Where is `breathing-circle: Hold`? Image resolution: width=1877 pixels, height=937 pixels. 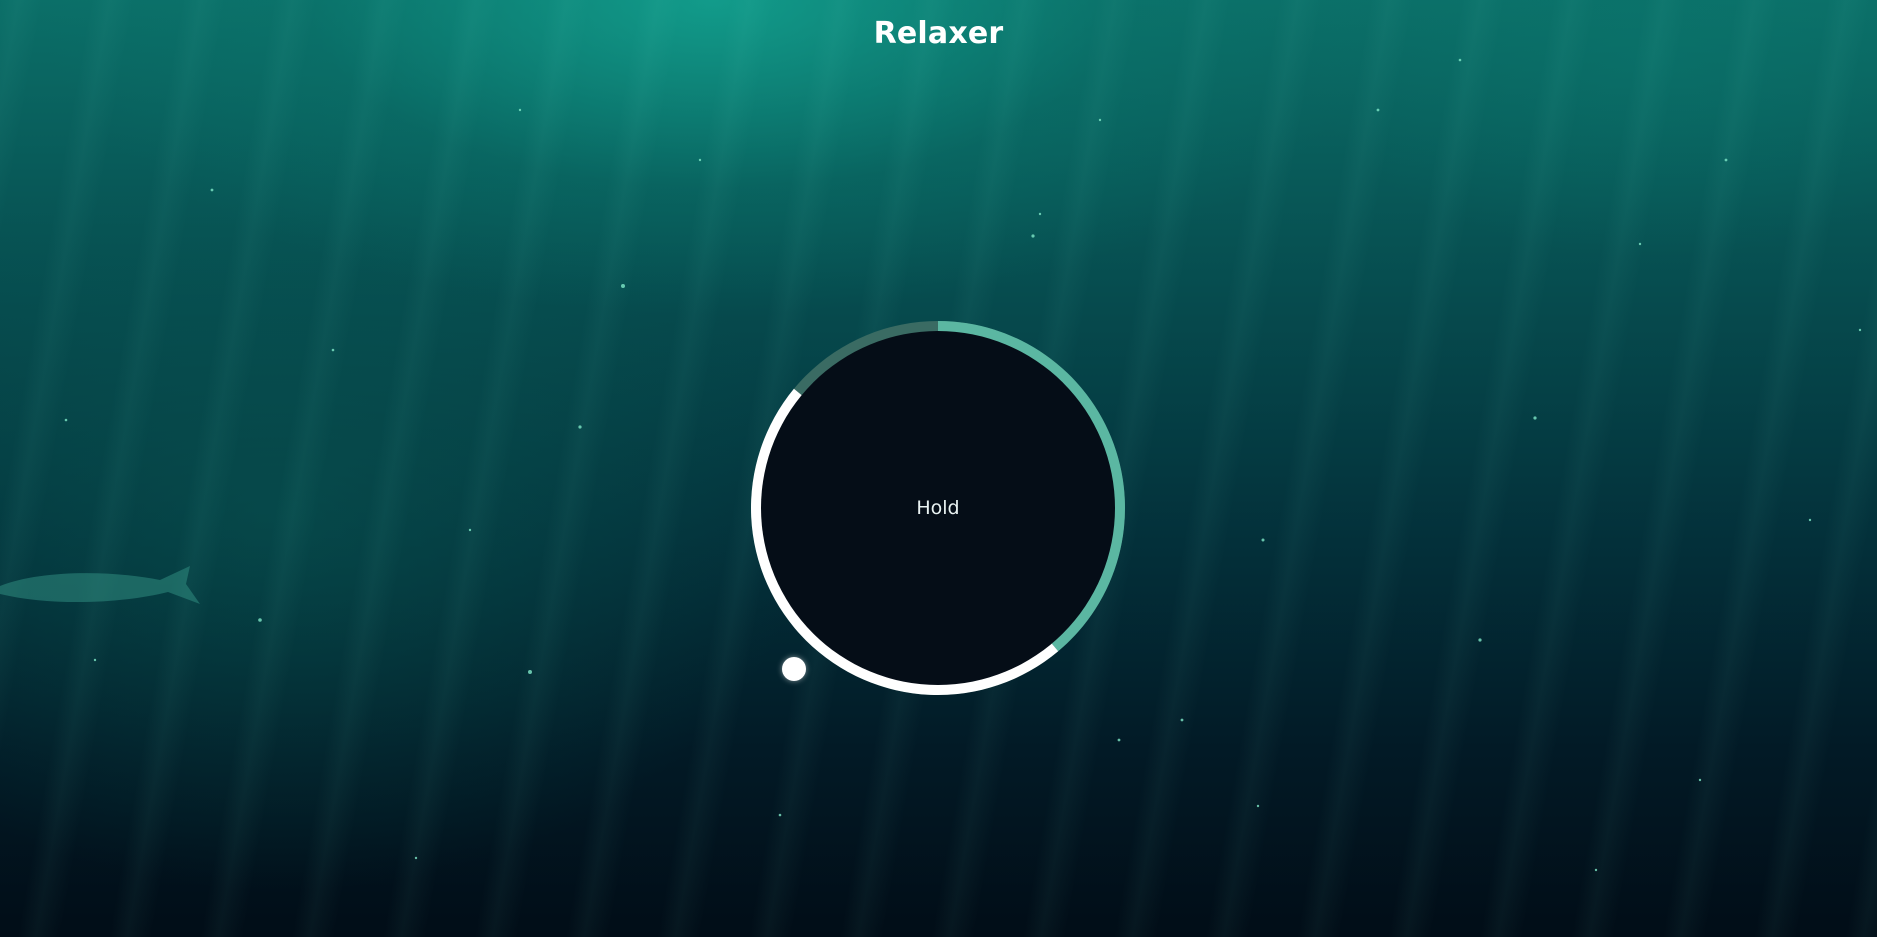 breathing-circle: Hold is located at coordinates (938, 508).